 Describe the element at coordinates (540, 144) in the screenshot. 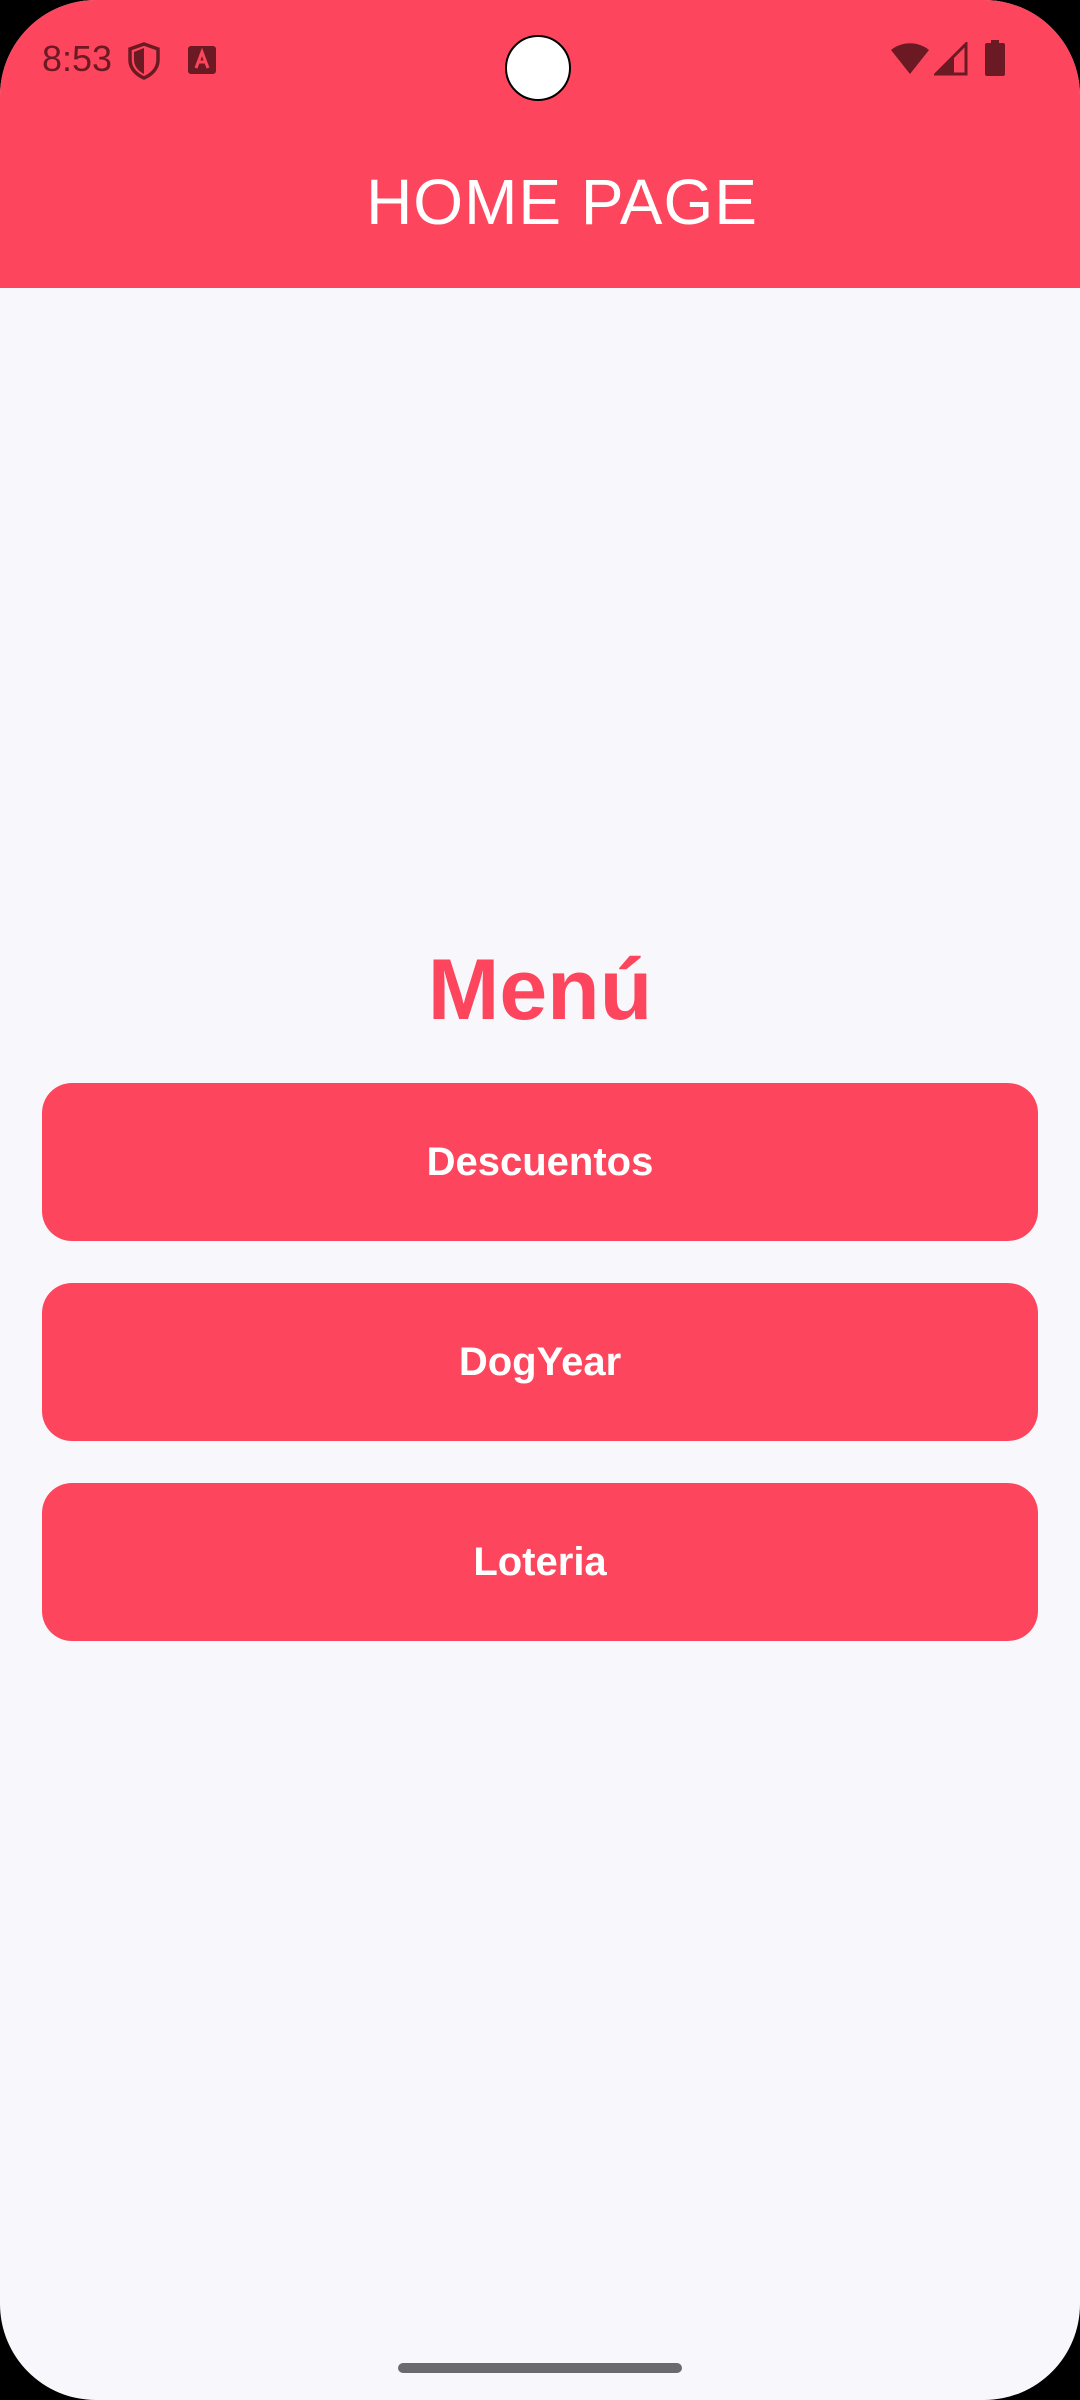

I see `app-header: 8:53 HOME PAGE` at that location.